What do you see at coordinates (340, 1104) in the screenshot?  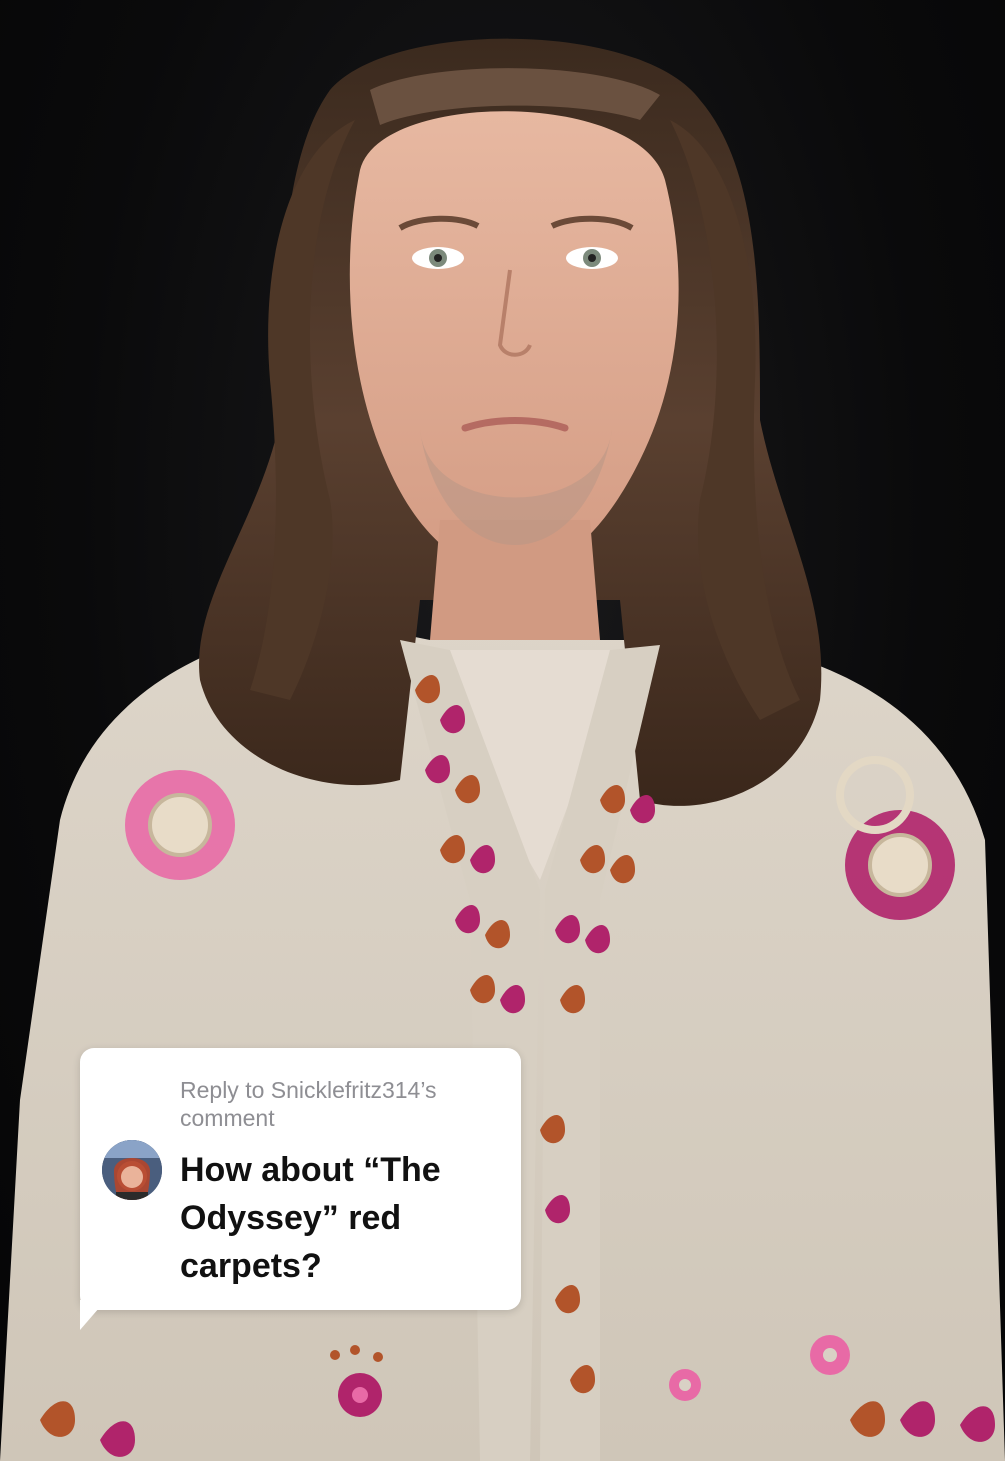 I see `reply-header: Reply to Snicklefritz314’s comment` at bounding box center [340, 1104].